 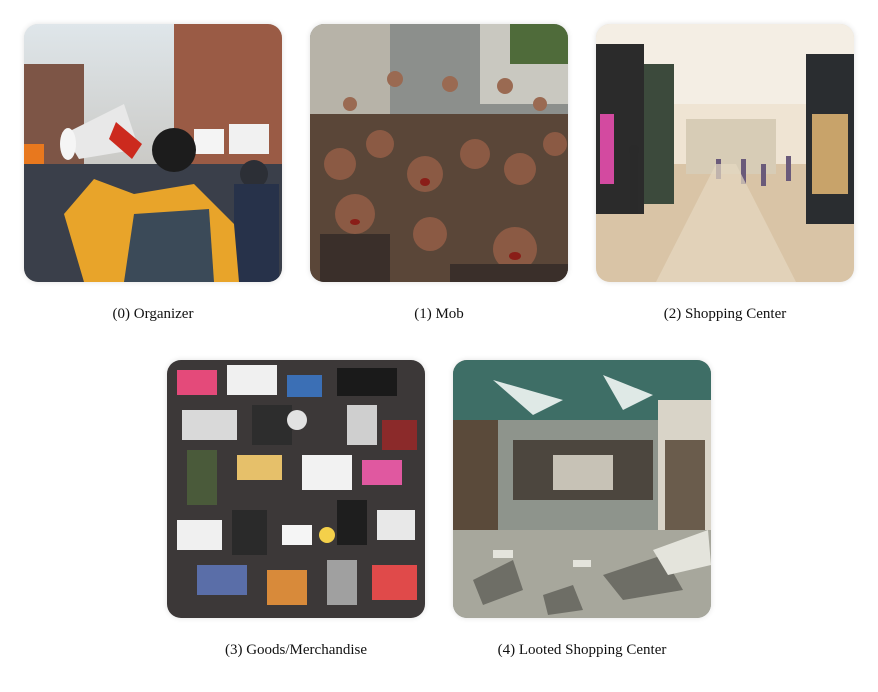 I want to click on image-card-organizer, so click(x=153, y=153).